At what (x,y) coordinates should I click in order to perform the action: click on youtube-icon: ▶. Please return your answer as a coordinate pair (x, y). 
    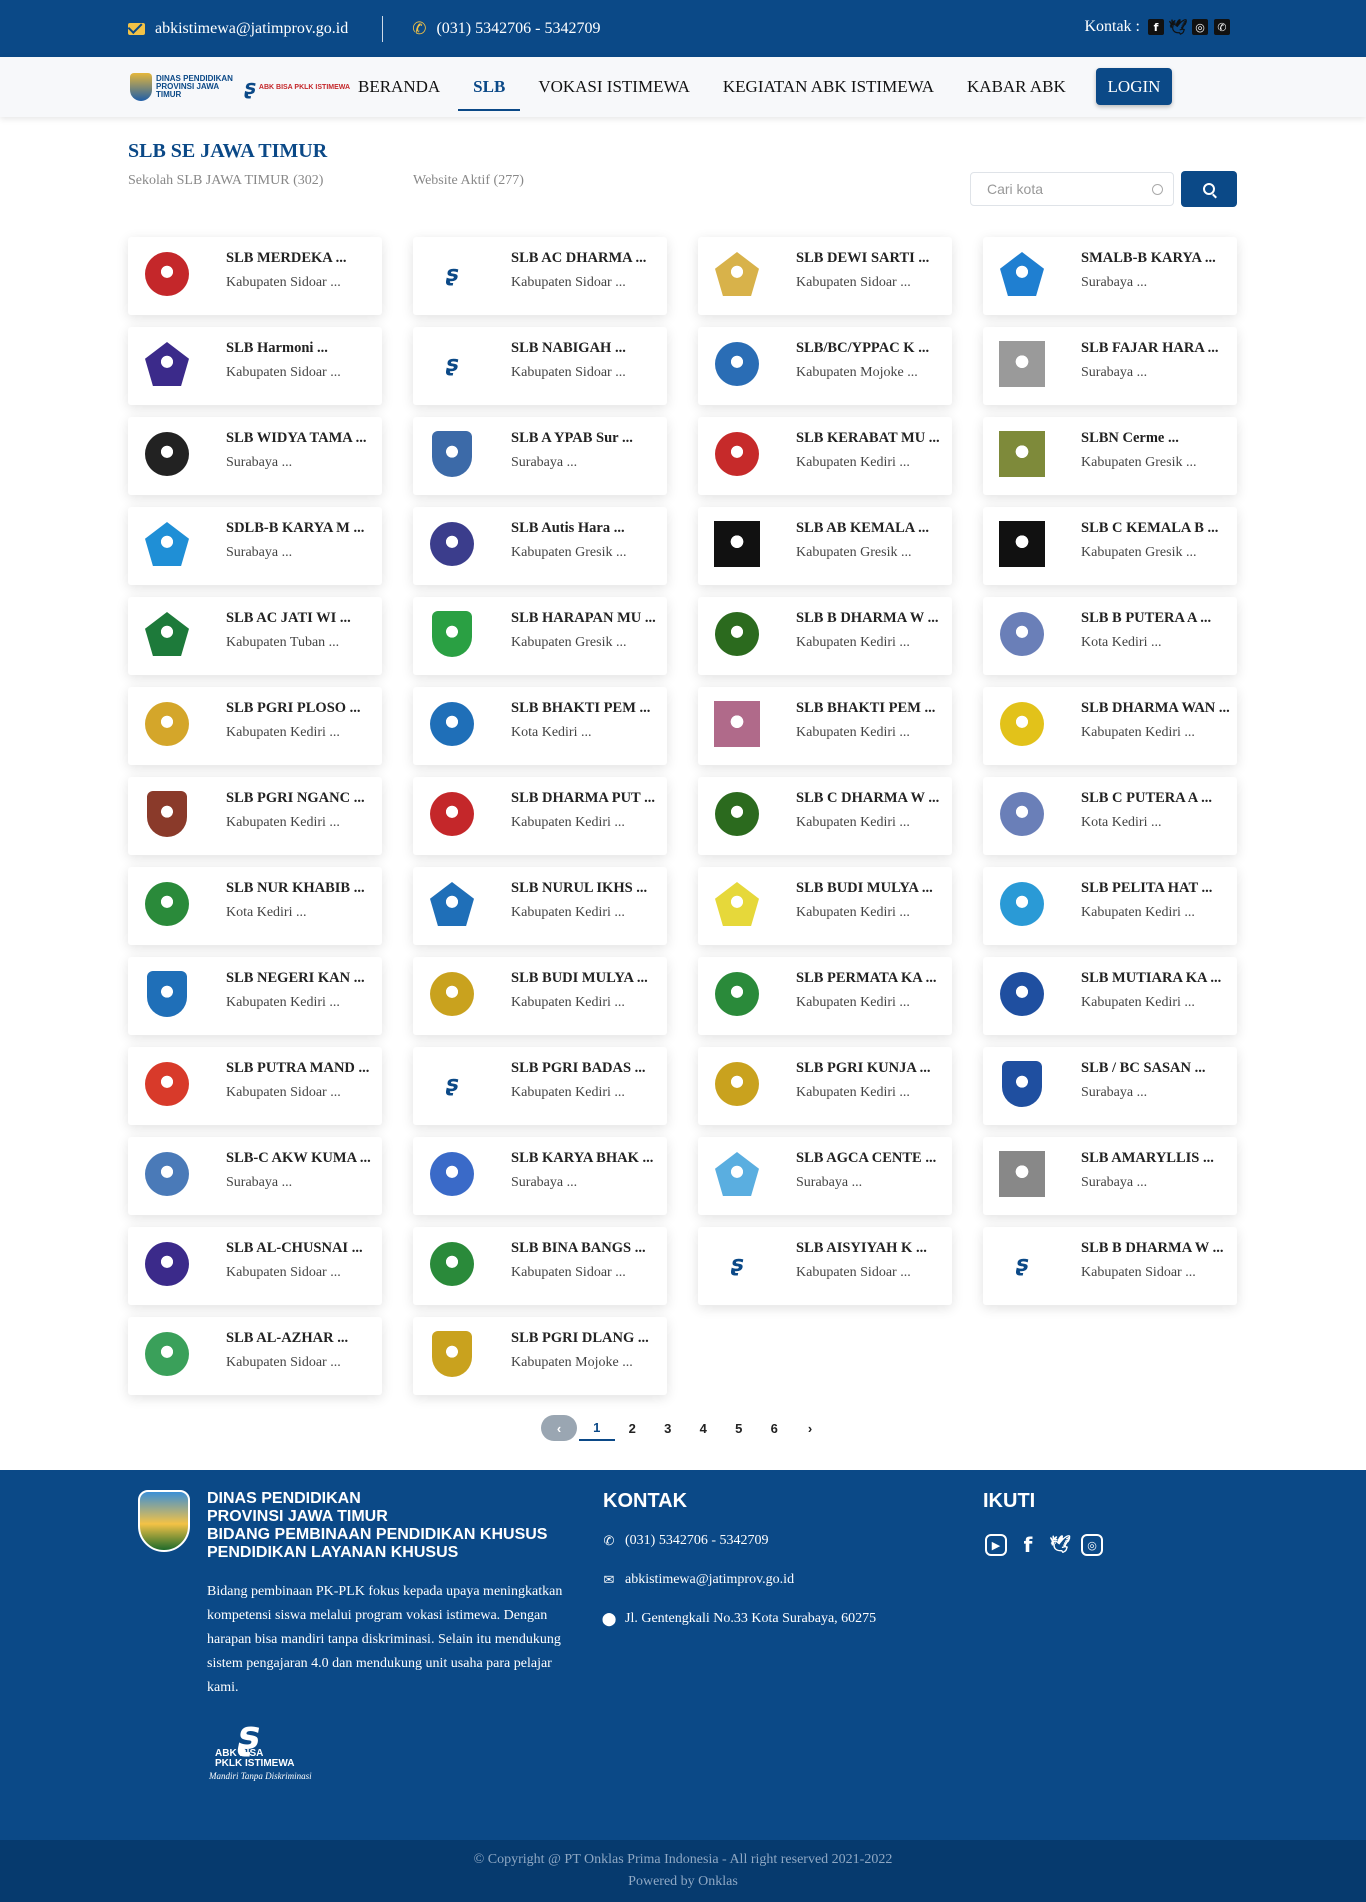
    Looking at the image, I should click on (996, 1545).